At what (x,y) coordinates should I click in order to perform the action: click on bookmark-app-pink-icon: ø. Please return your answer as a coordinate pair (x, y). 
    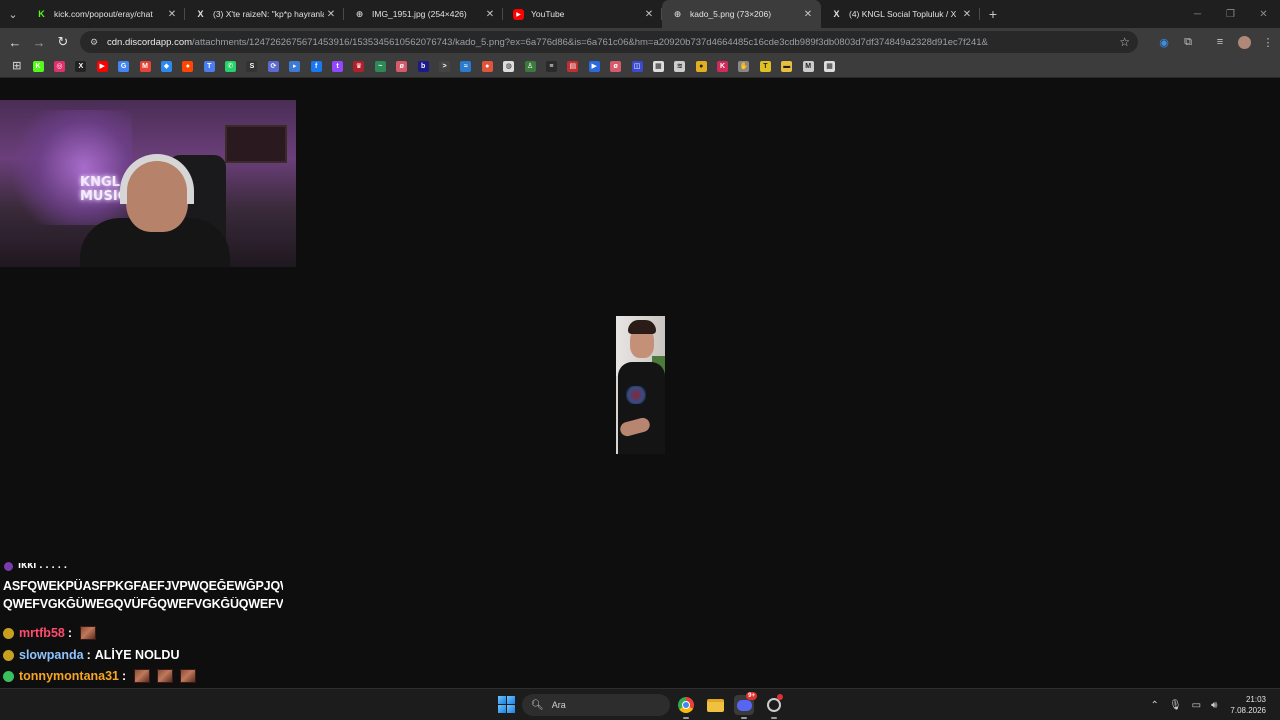
    Looking at the image, I should click on (401, 67).